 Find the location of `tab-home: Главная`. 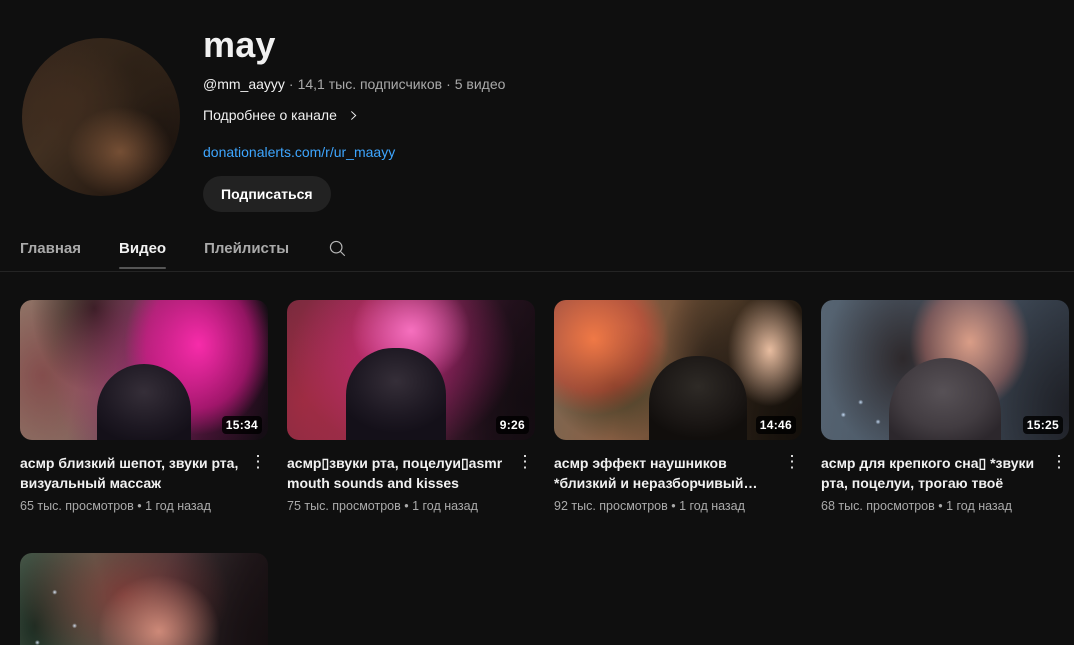

tab-home: Главная is located at coordinates (50, 248).